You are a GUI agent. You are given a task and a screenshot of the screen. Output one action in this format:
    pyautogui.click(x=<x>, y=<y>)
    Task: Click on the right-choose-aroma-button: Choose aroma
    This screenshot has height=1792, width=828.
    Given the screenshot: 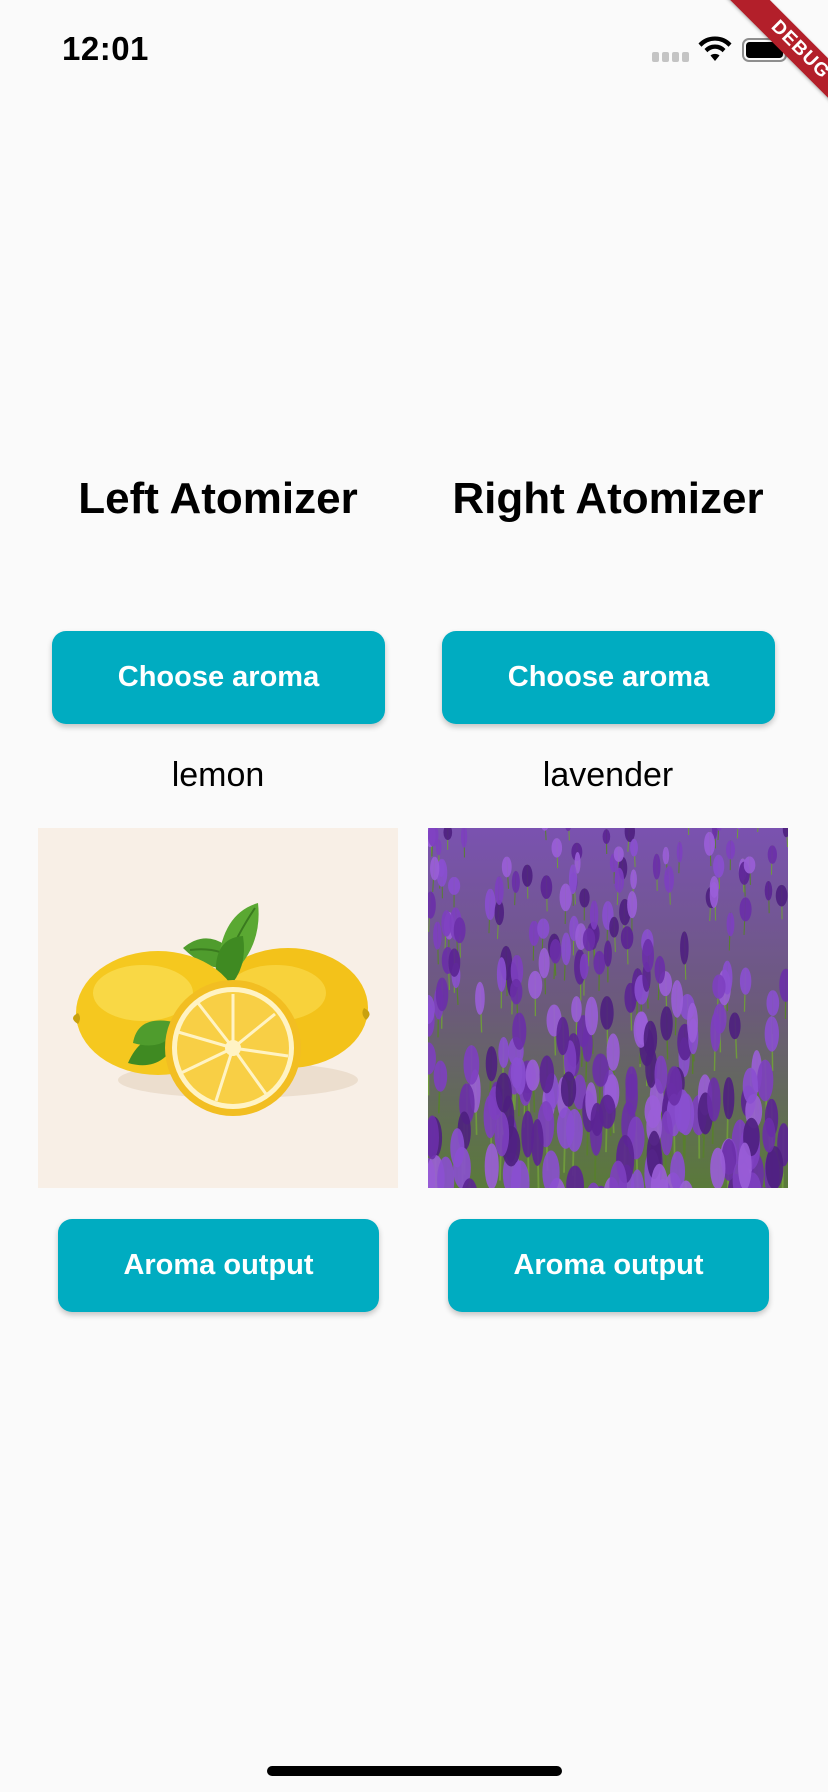 What is the action you would take?
    pyautogui.click(x=608, y=677)
    